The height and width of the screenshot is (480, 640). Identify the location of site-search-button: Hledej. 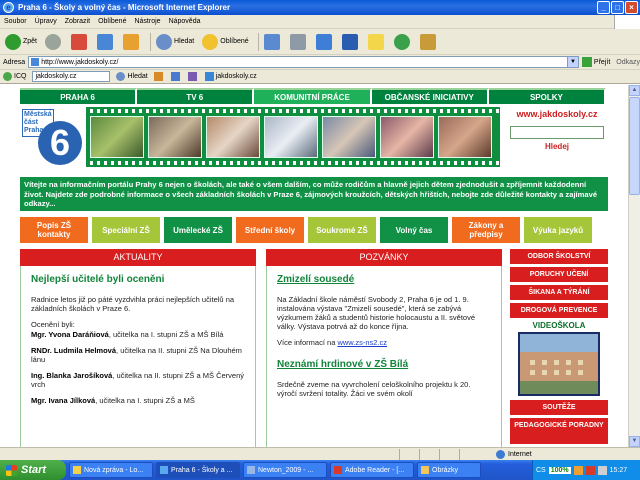
(556, 146).